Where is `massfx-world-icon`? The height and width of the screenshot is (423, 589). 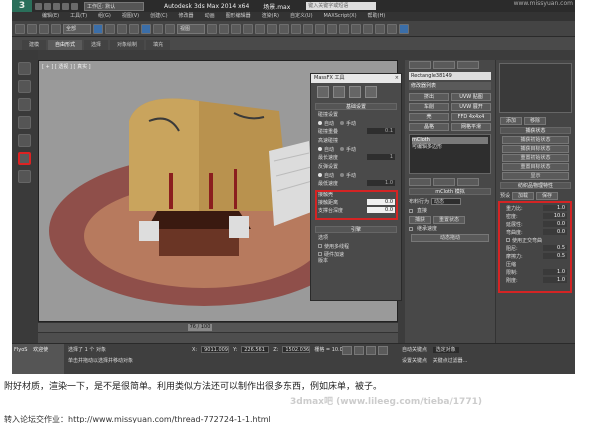 massfx-world-icon is located at coordinates (24, 68).